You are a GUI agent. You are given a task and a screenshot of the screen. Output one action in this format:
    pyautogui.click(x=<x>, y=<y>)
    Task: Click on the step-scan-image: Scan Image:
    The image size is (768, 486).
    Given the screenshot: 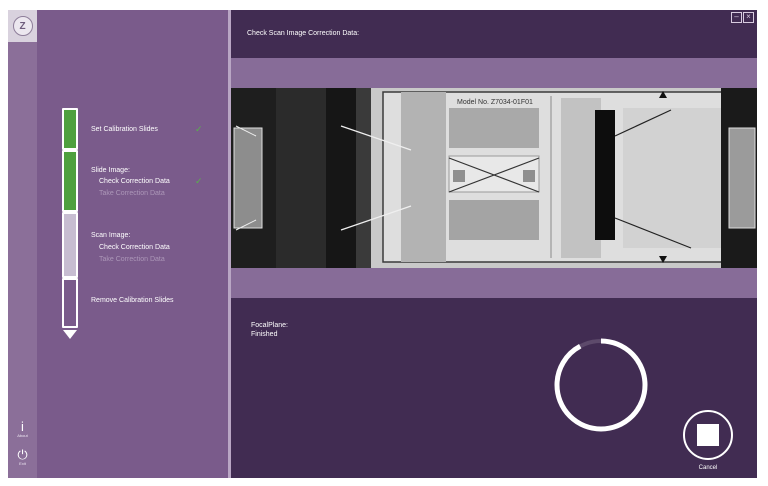 What is the action you would take?
    pyautogui.click(x=111, y=235)
    